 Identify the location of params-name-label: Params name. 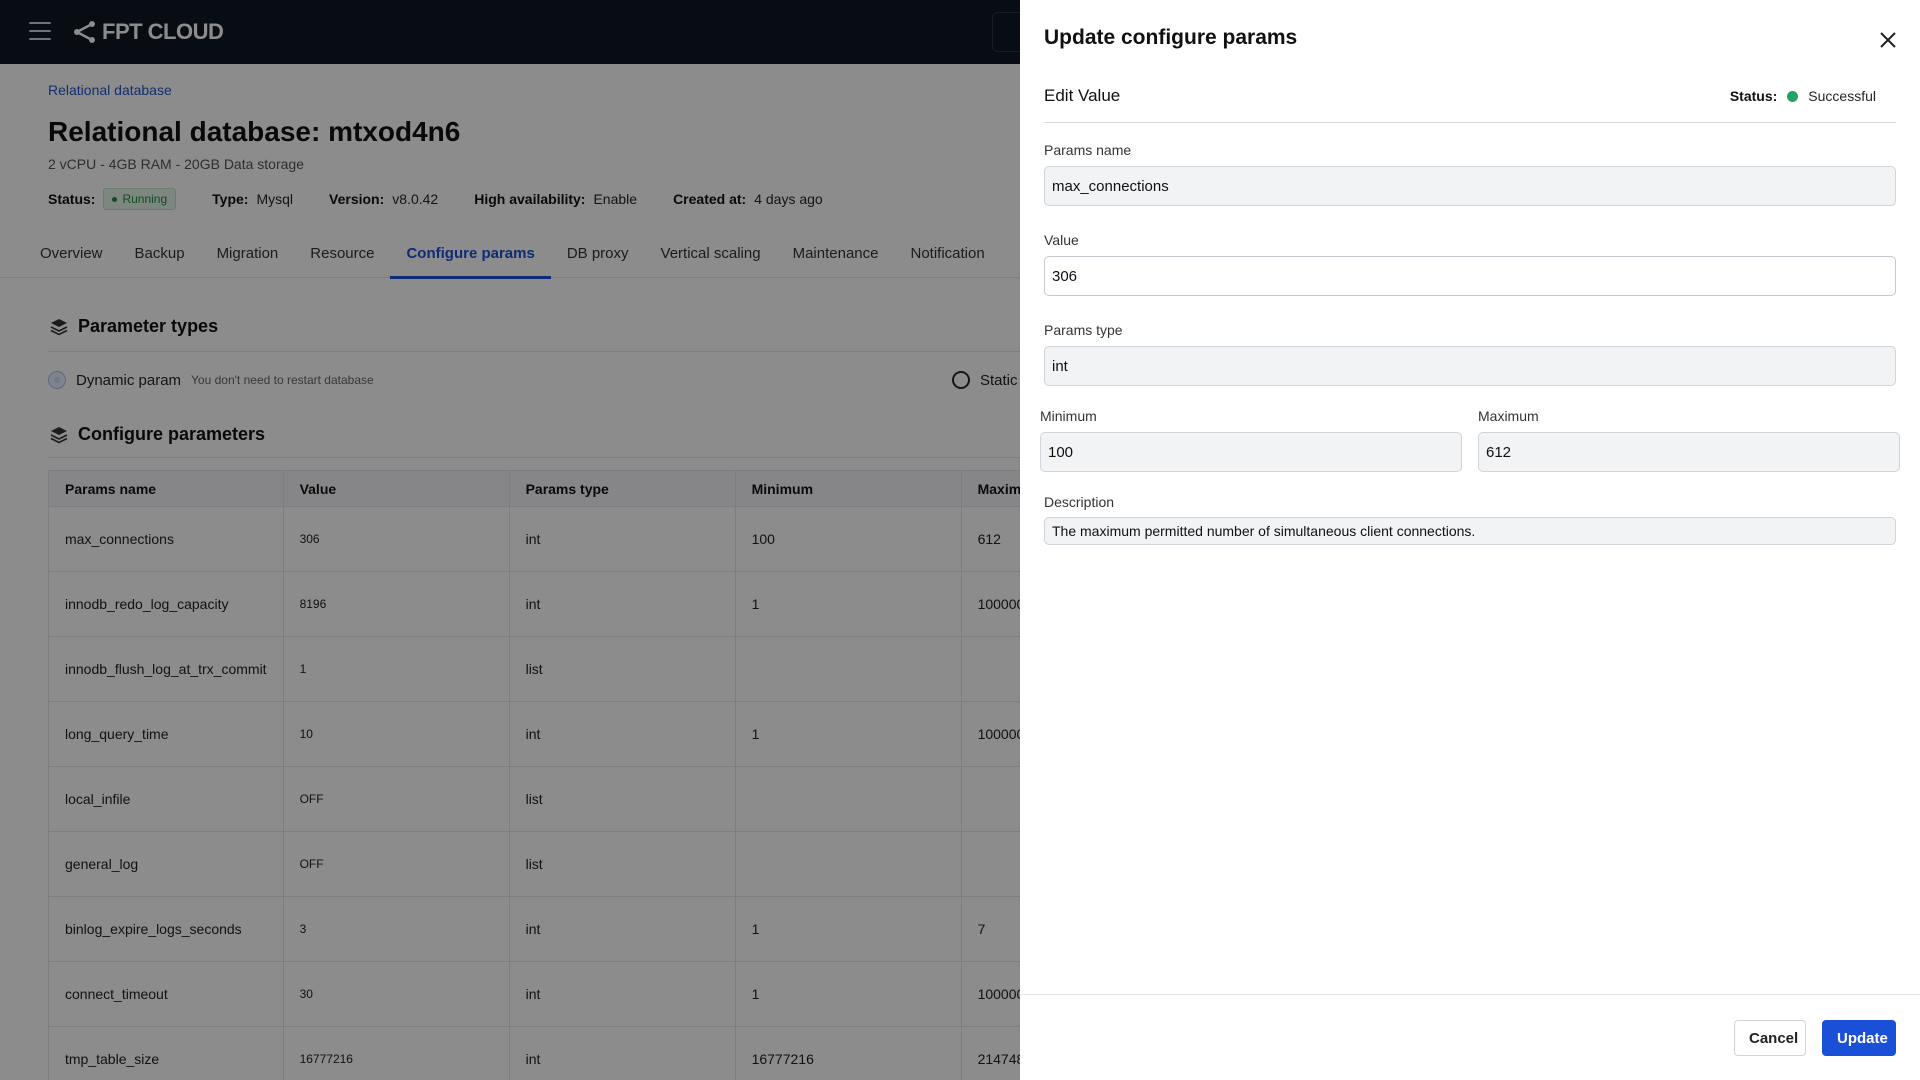
(1088, 150).